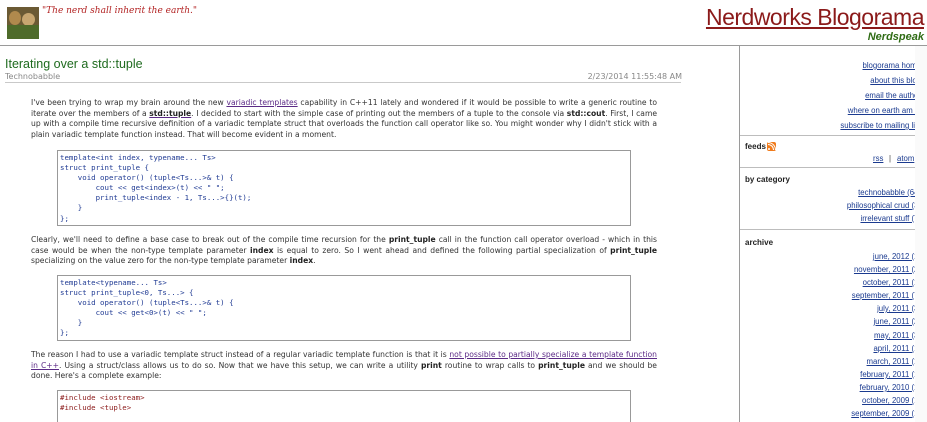 The width and height of the screenshot is (927, 422). Describe the element at coordinates (891, 65) in the screenshot. I see `nav-link-blogorama-home: blogorama home` at that location.